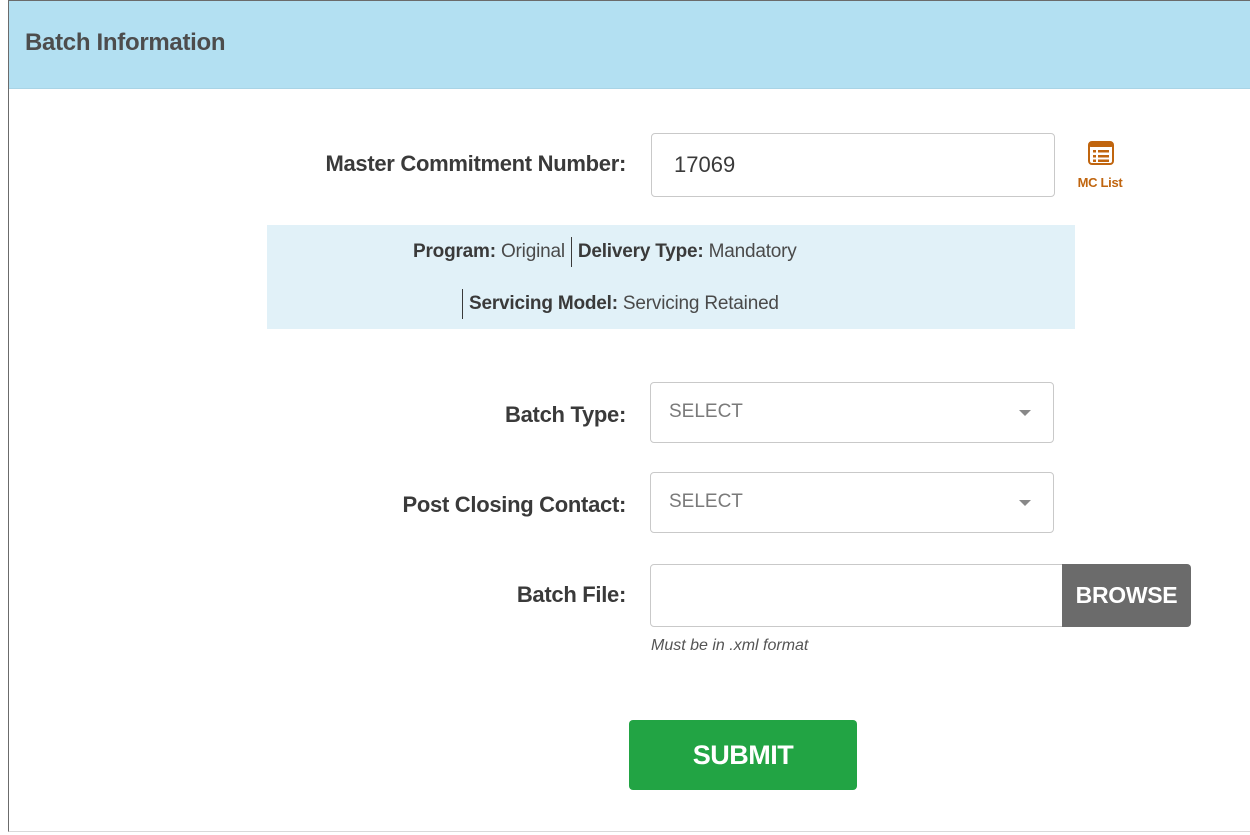 The height and width of the screenshot is (835, 1250). Describe the element at coordinates (620, 304) in the screenshot. I see `info-line-2: Servicing Model: Servicing Retained` at that location.